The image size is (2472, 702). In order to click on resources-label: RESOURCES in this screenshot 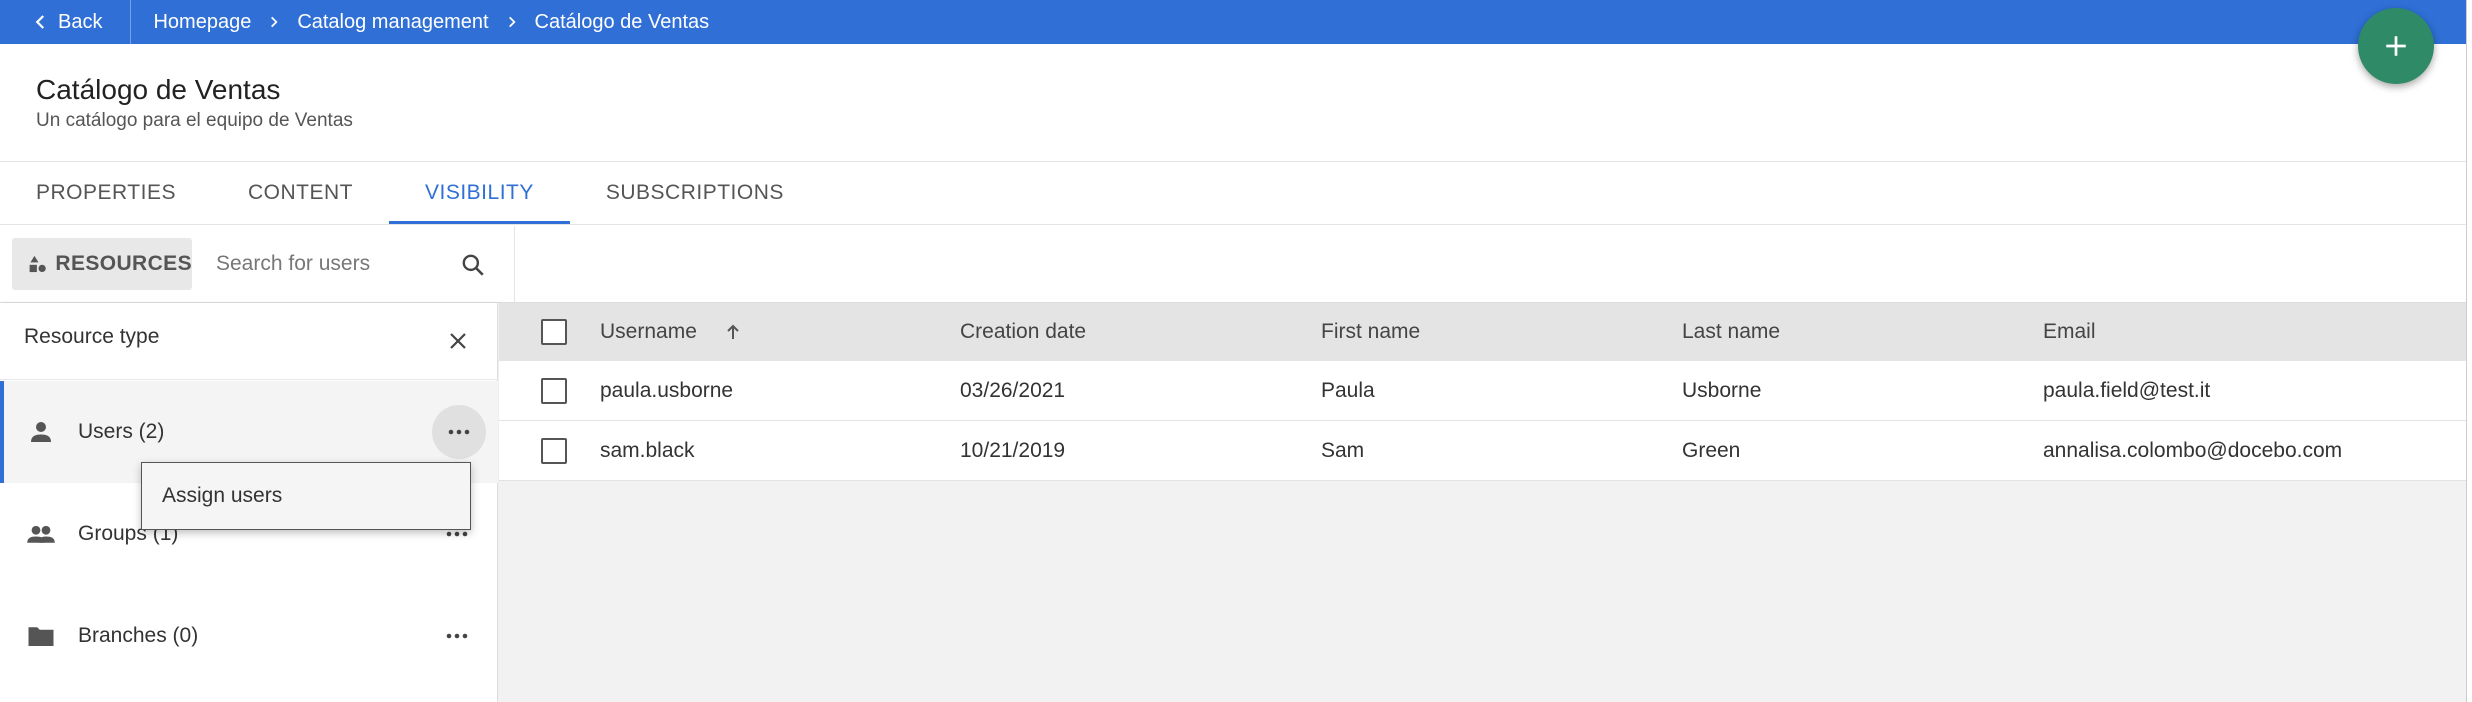, I will do `click(123, 263)`.